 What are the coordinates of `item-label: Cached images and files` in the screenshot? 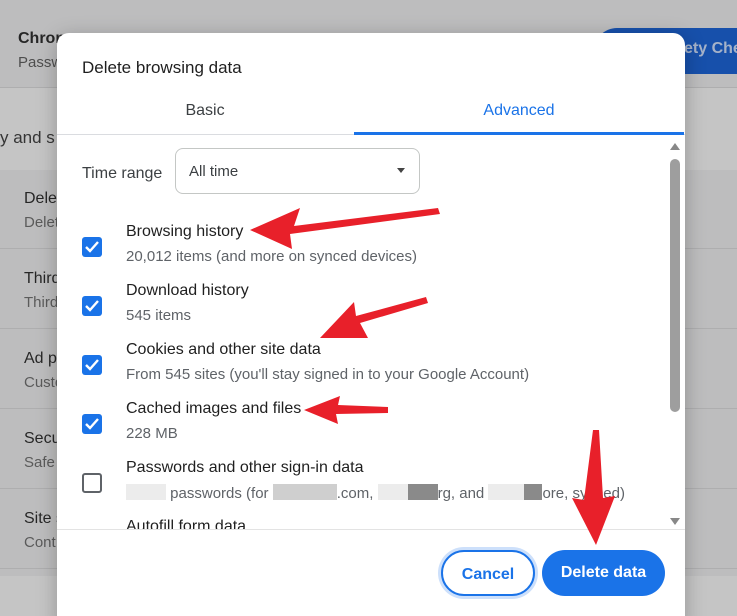 It's located at (214, 408).